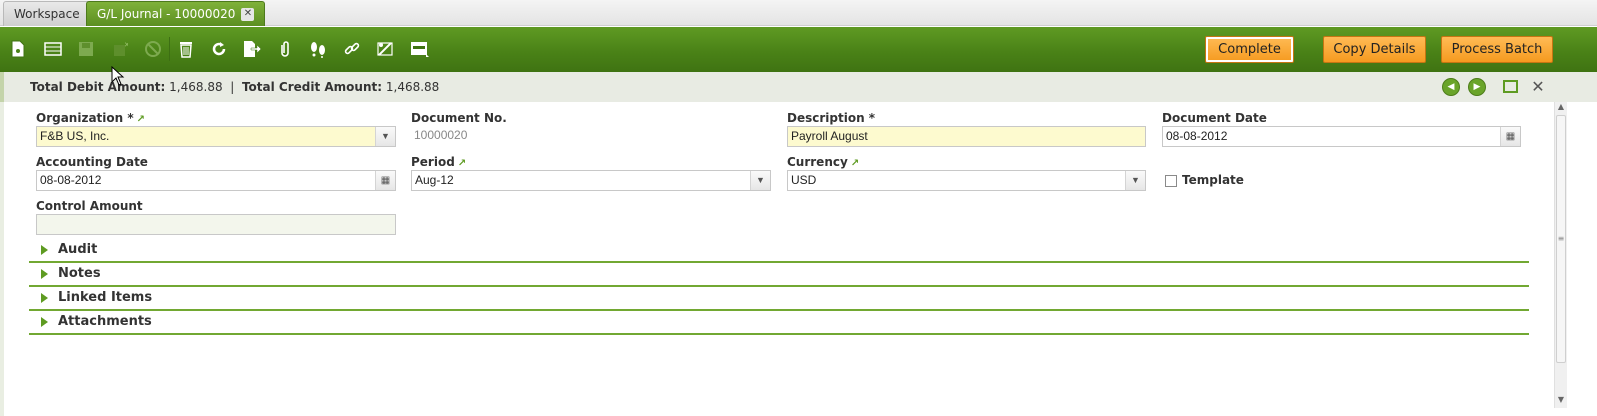  Describe the element at coordinates (1477, 87) in the screenshot. I see `next-record-icon: ▶` at that location.